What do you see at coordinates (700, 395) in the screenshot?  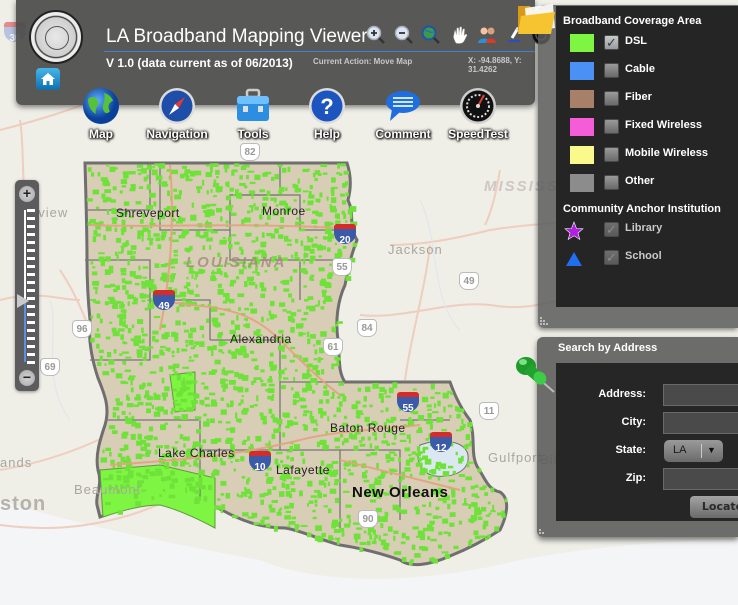 I see `address-input` at bounding box center [700, 395].